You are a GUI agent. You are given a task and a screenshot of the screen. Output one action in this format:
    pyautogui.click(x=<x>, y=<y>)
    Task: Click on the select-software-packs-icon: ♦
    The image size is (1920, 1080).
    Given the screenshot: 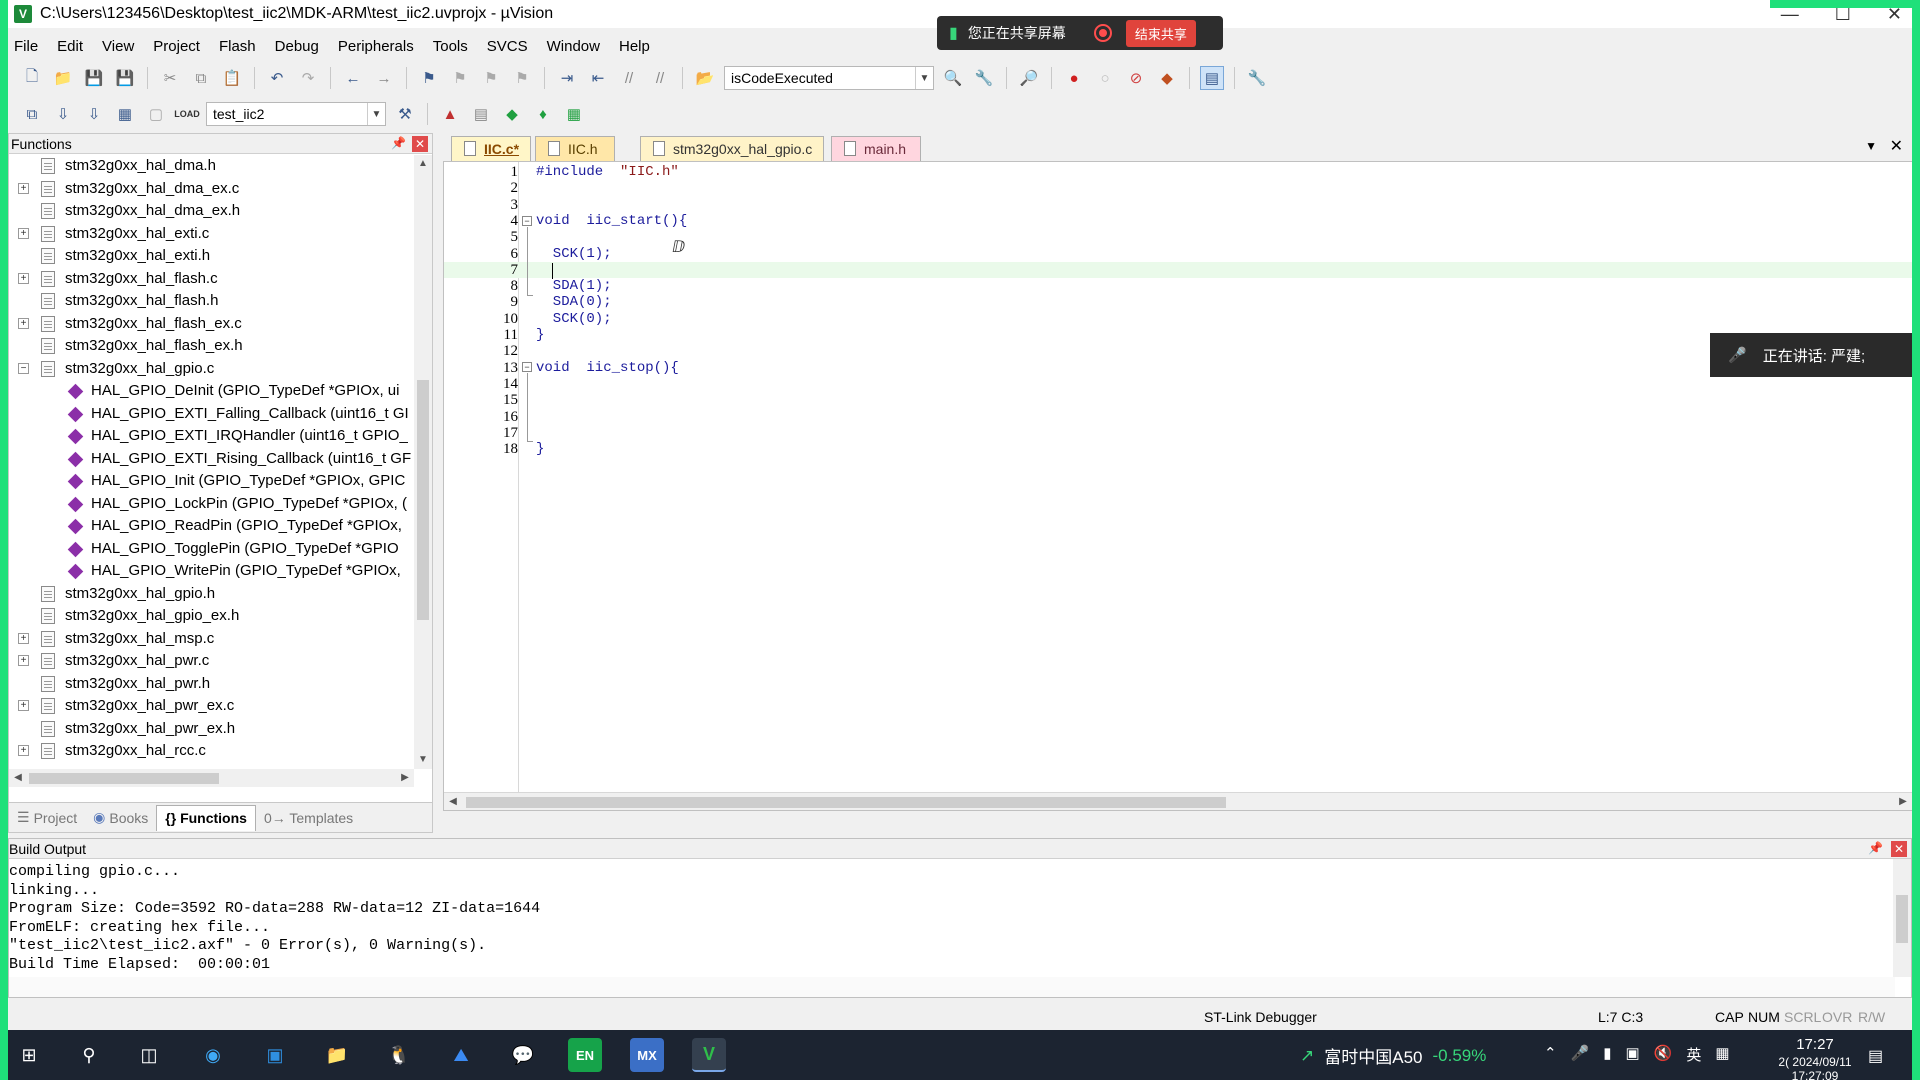 What is the action you would take?
    pyautogui.click(x=543, y=114)
    